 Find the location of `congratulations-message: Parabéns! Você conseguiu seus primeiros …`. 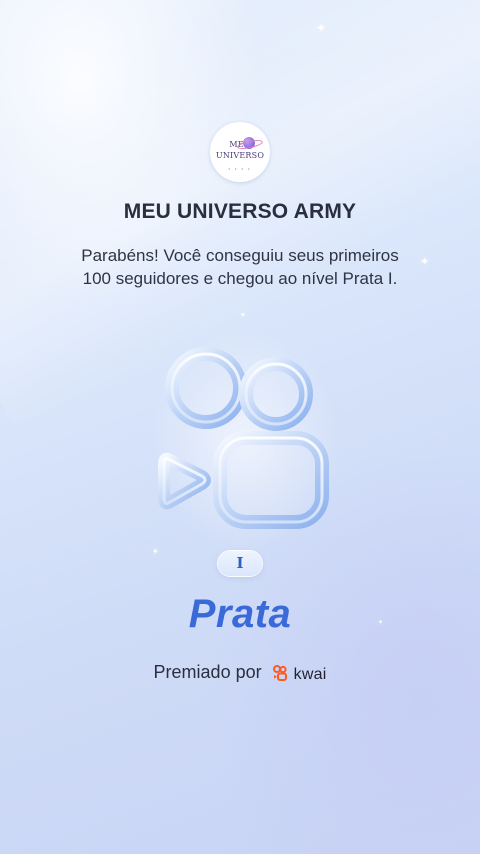

congratulations-message: Parabéns! Você conseguiu seus primeiros … is located at coordinates (240, 267).